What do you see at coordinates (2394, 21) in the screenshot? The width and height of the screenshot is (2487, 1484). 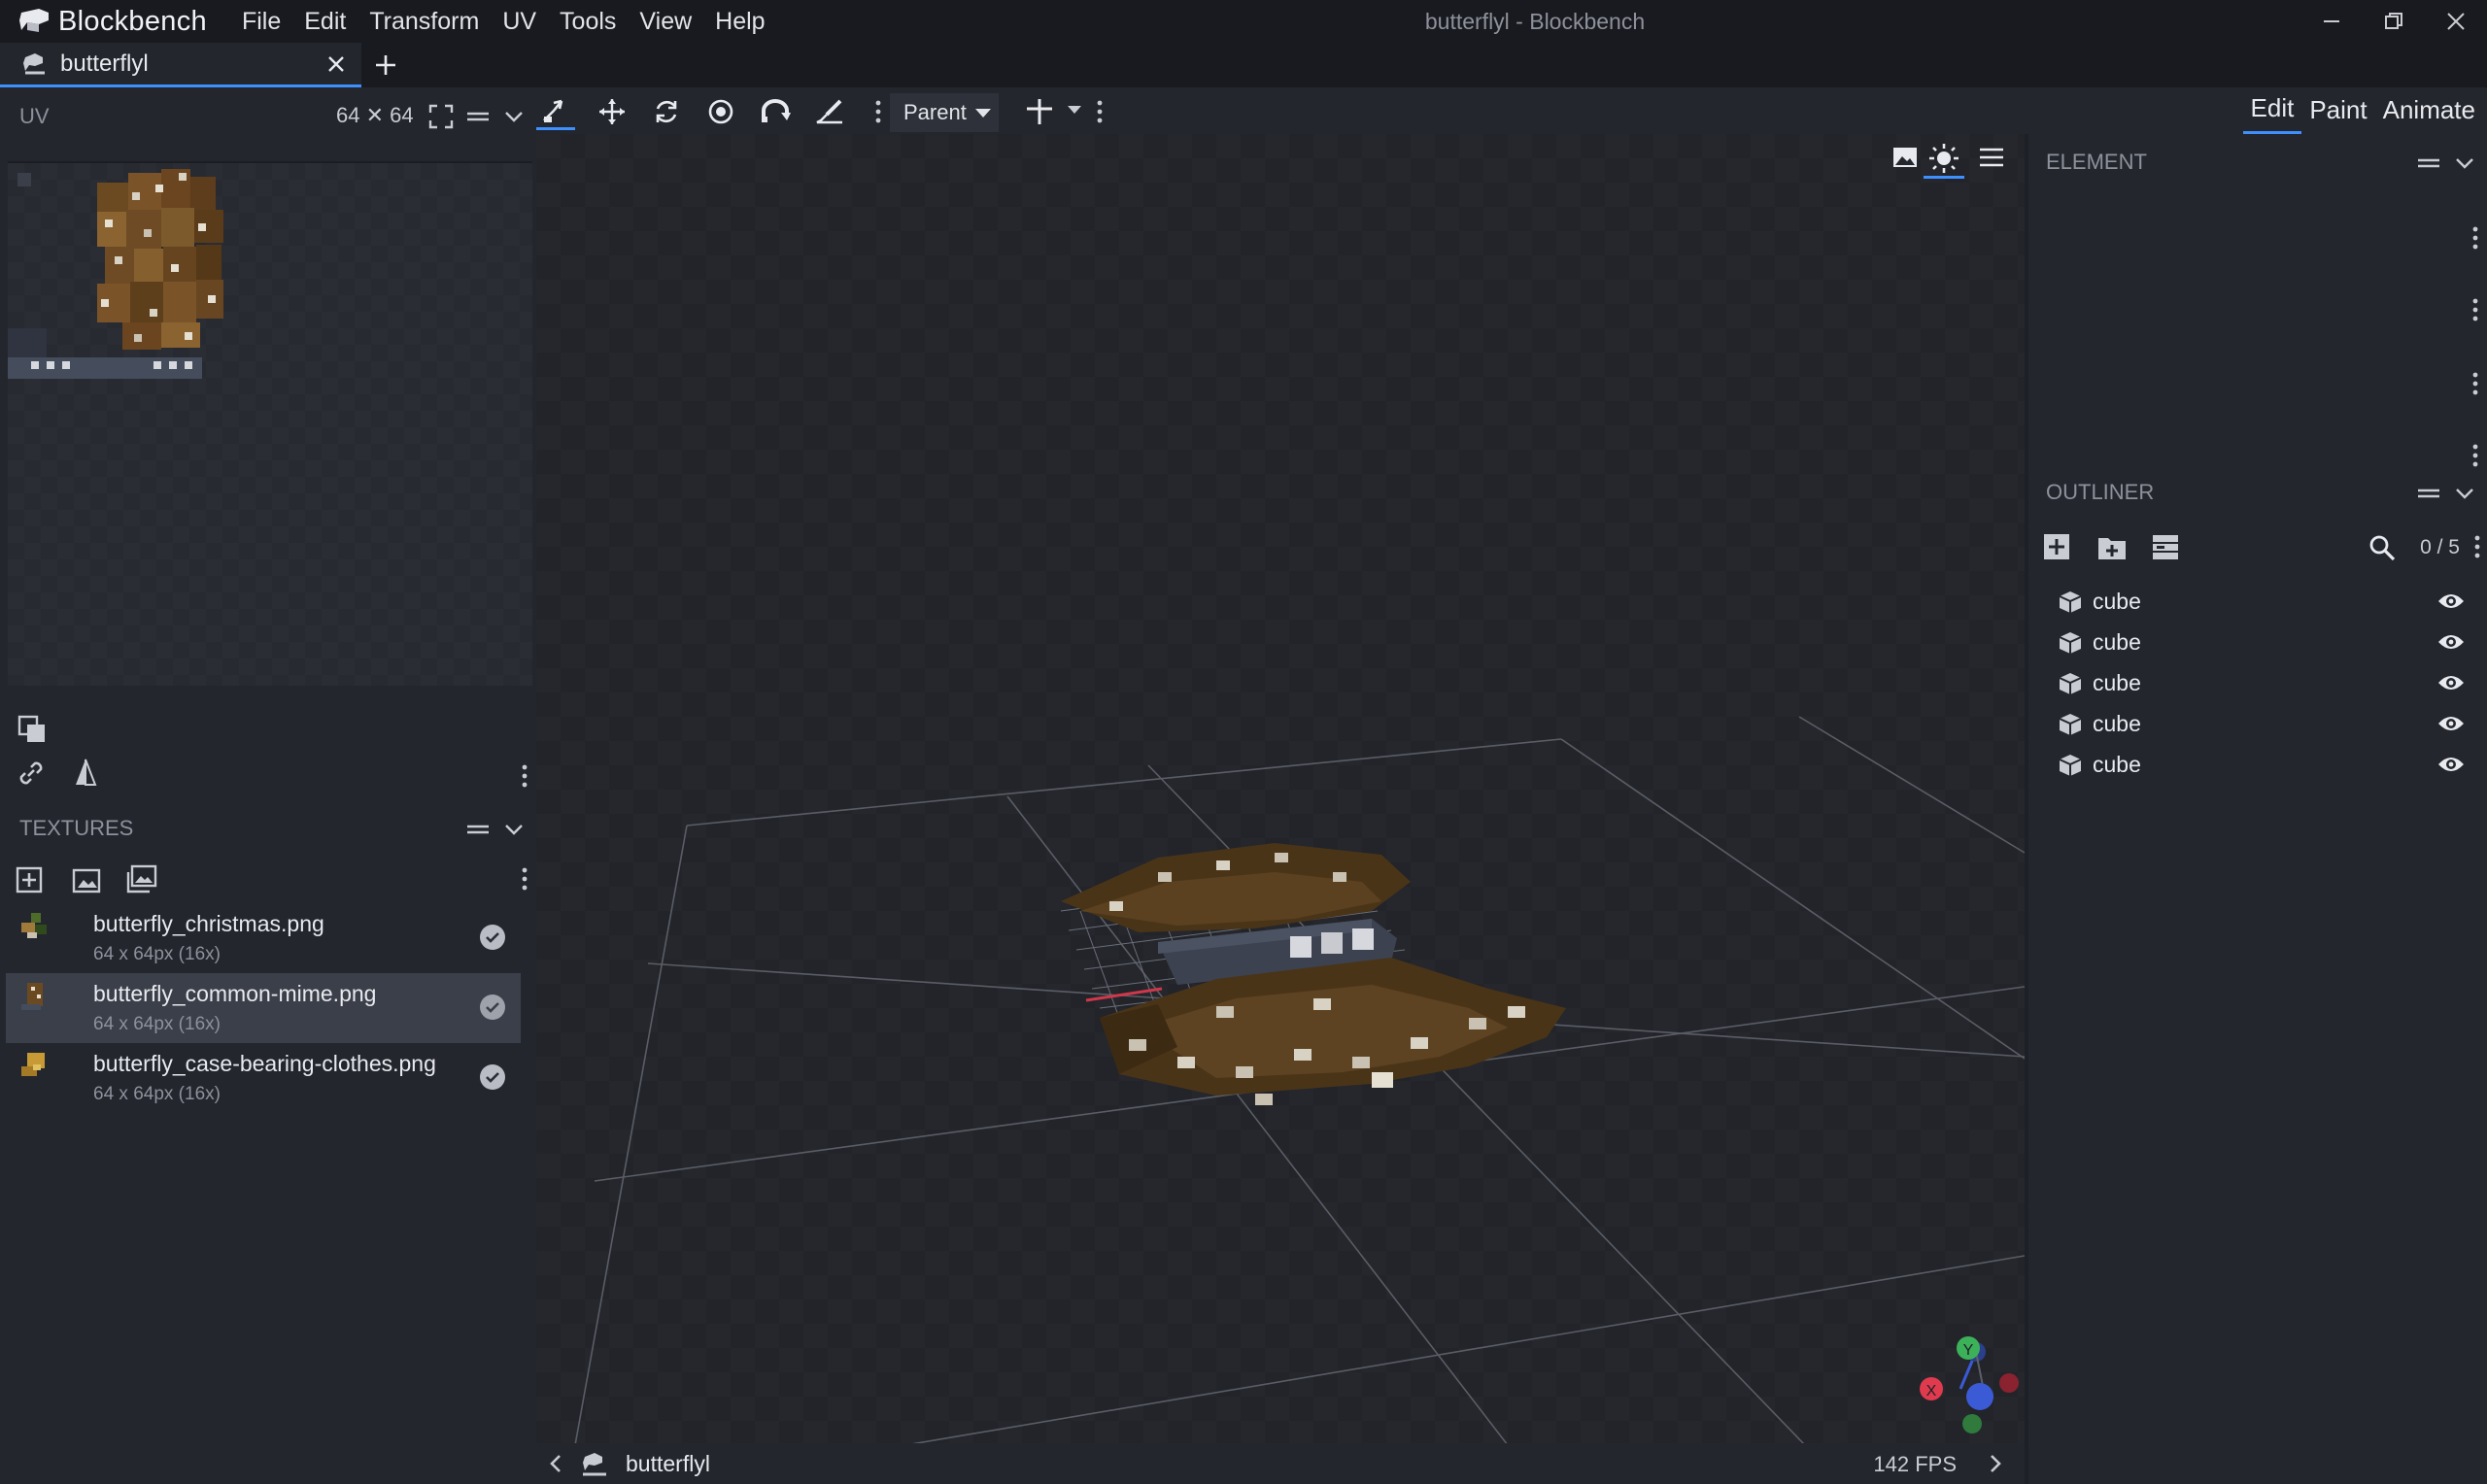 I see `restore-button` at bounding box center [2394, 21].